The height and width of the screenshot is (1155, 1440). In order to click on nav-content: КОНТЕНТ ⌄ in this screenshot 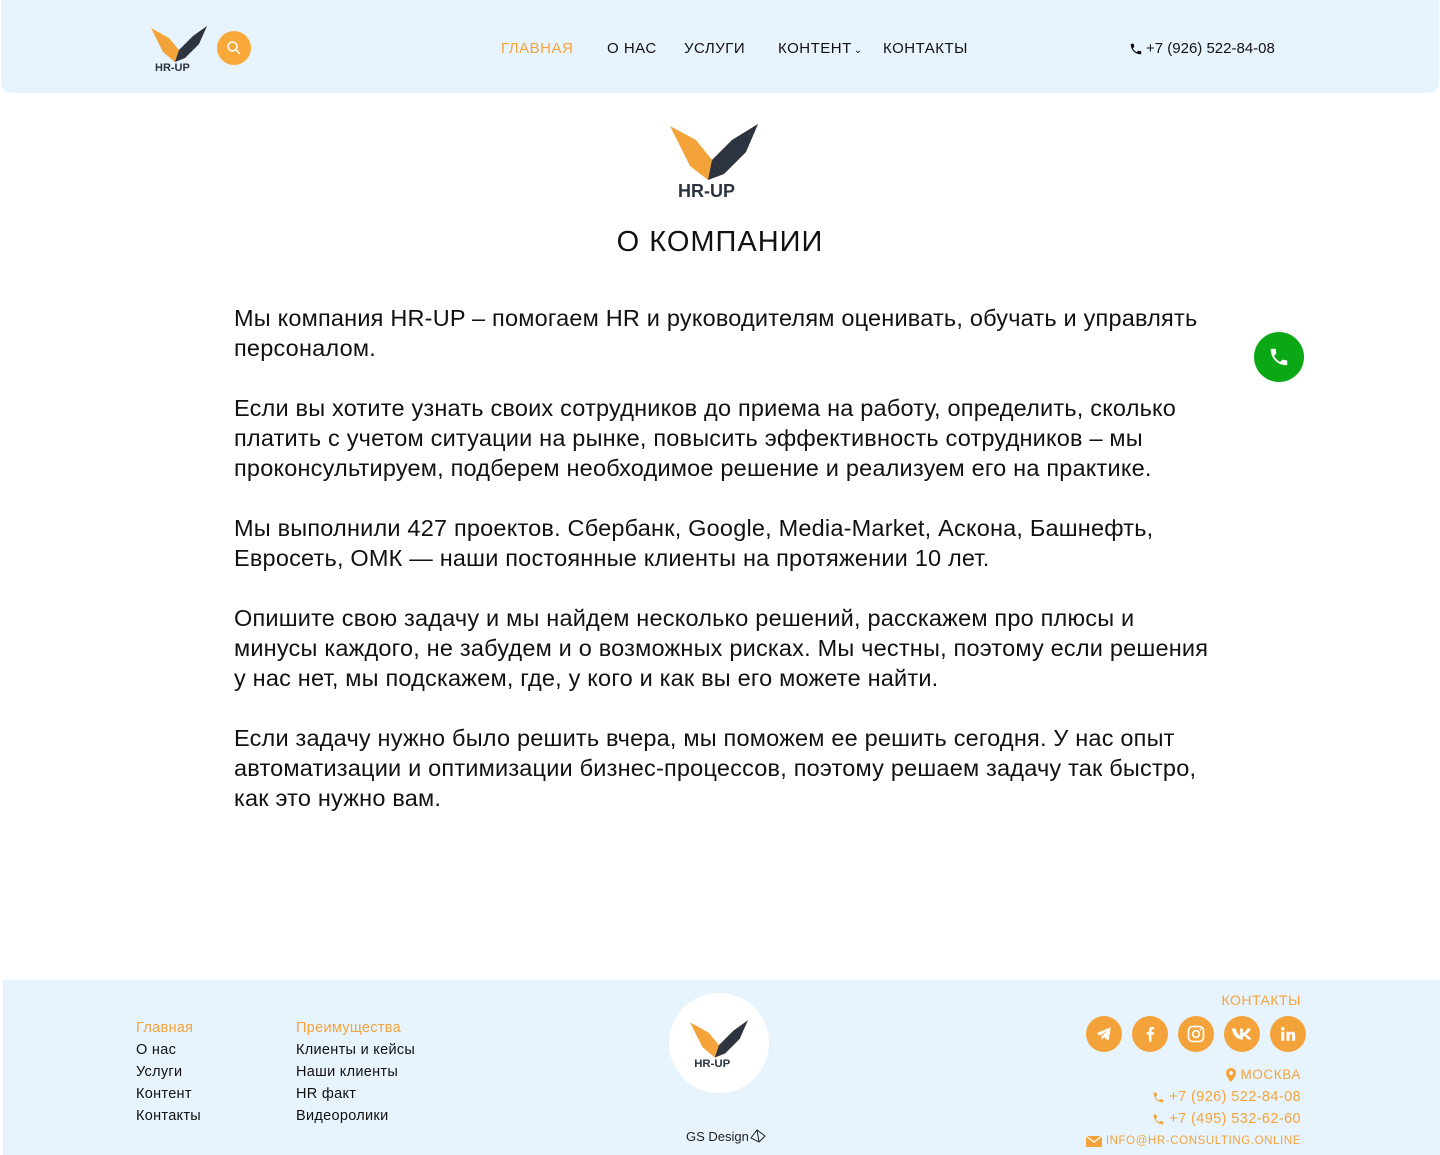, I will do `click(820, 48)`.